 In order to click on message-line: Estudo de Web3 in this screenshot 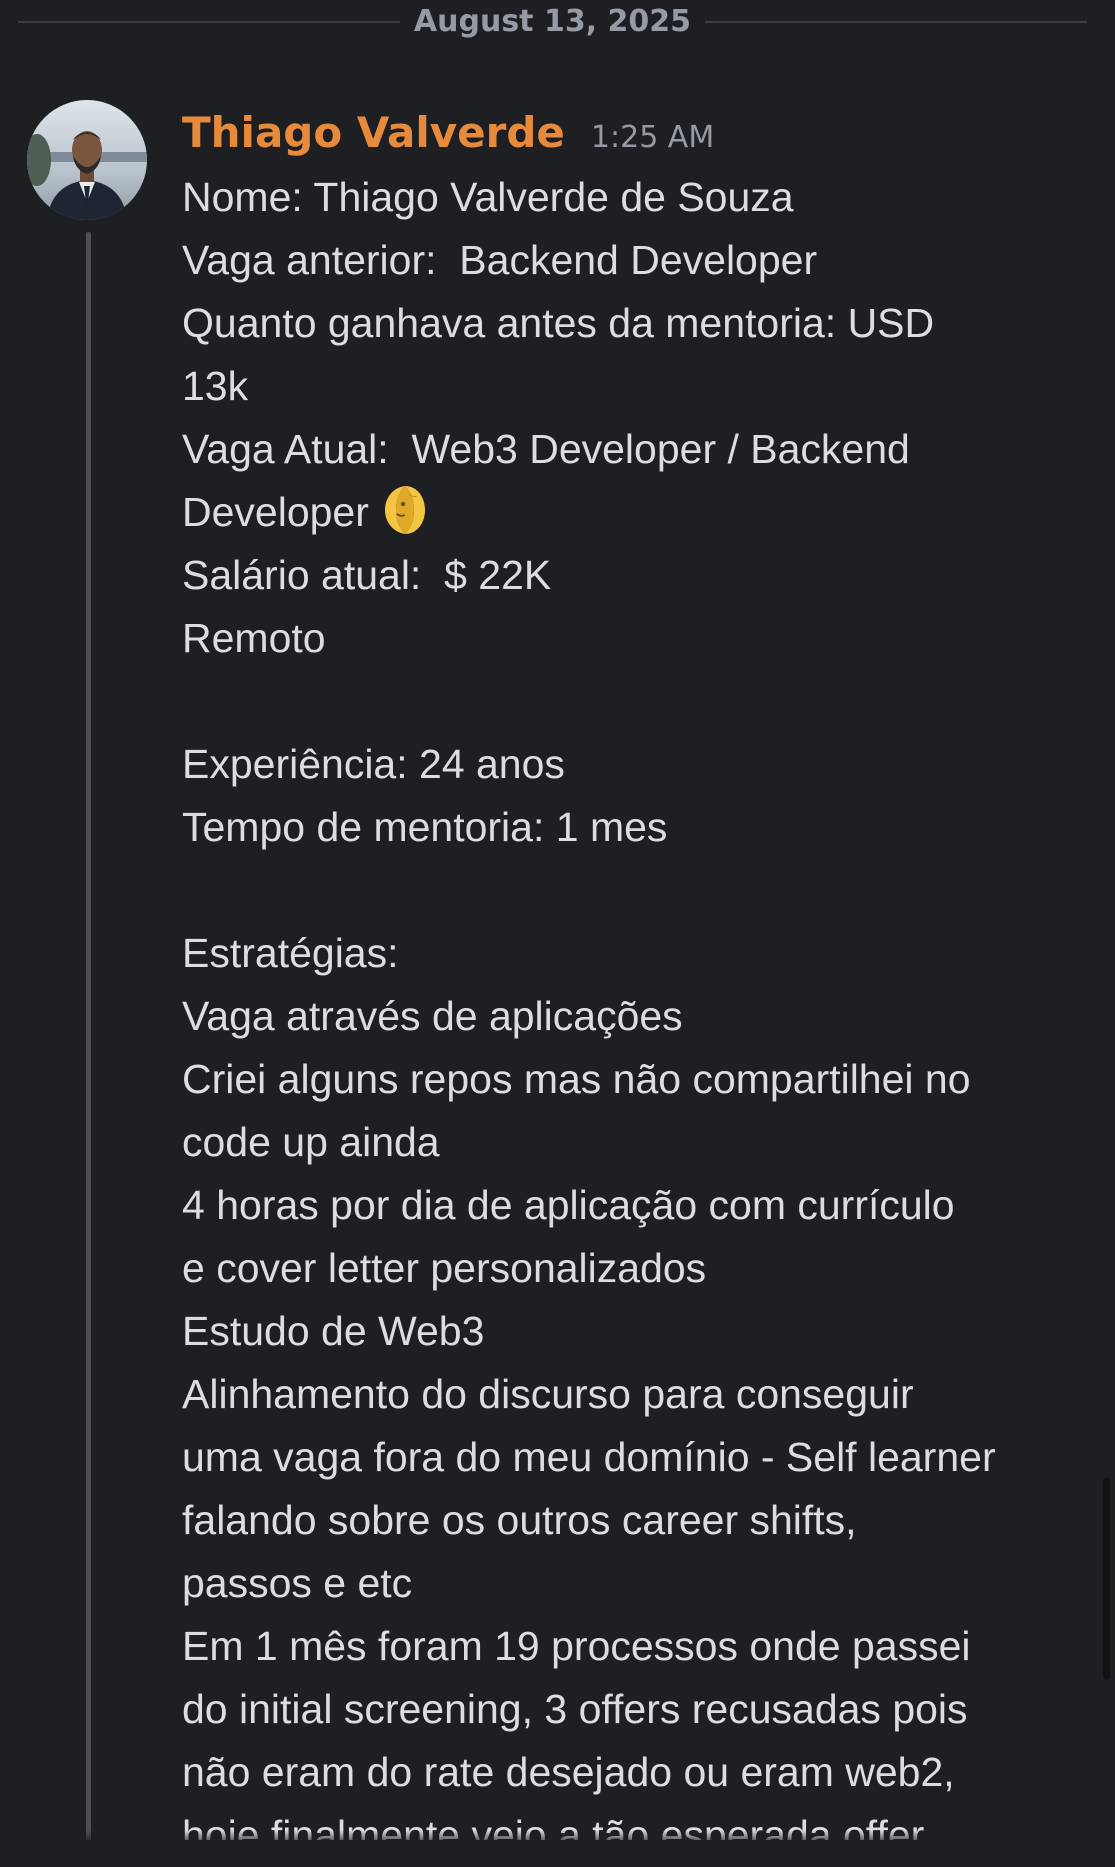, I will do `click(632, 1331)`.